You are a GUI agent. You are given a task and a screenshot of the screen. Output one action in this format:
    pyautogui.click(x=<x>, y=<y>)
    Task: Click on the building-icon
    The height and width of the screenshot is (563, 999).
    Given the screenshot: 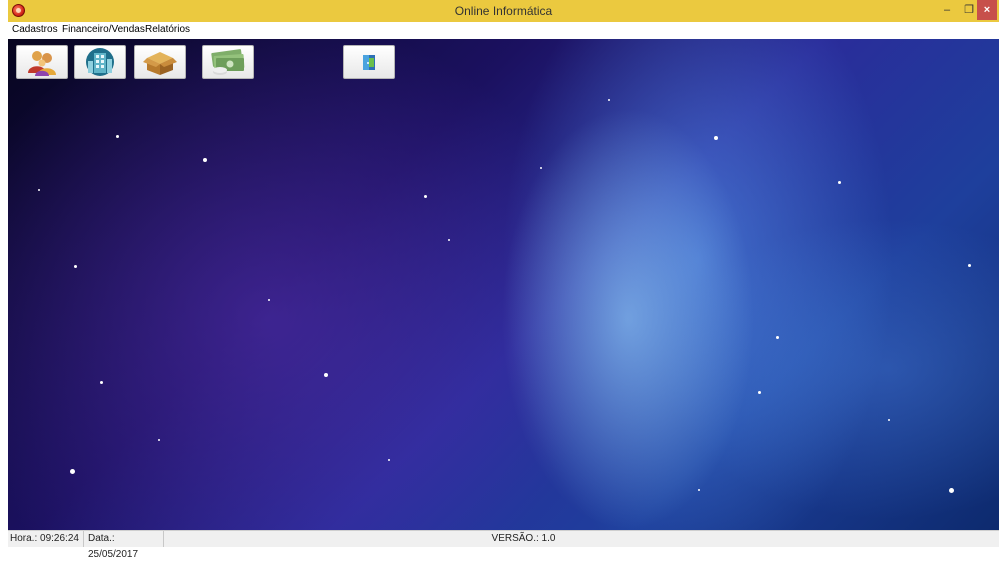 What is the action you would take?
    pyautogui.click(x=100, y=62)
    